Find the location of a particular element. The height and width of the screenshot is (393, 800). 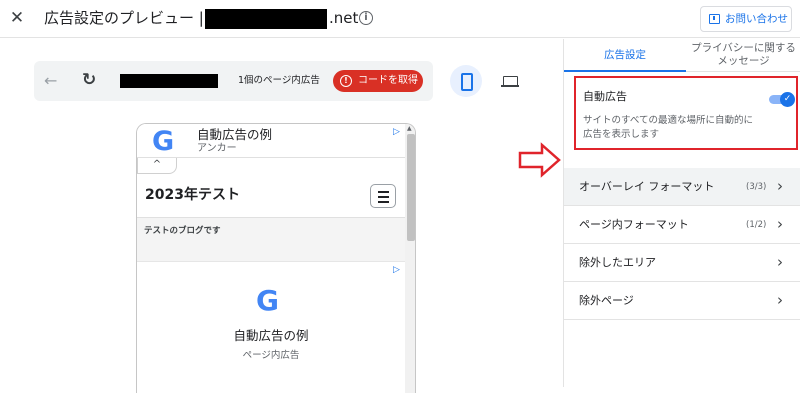

auto-ads-toggle: ✓ is located at coordinates (782, 99).